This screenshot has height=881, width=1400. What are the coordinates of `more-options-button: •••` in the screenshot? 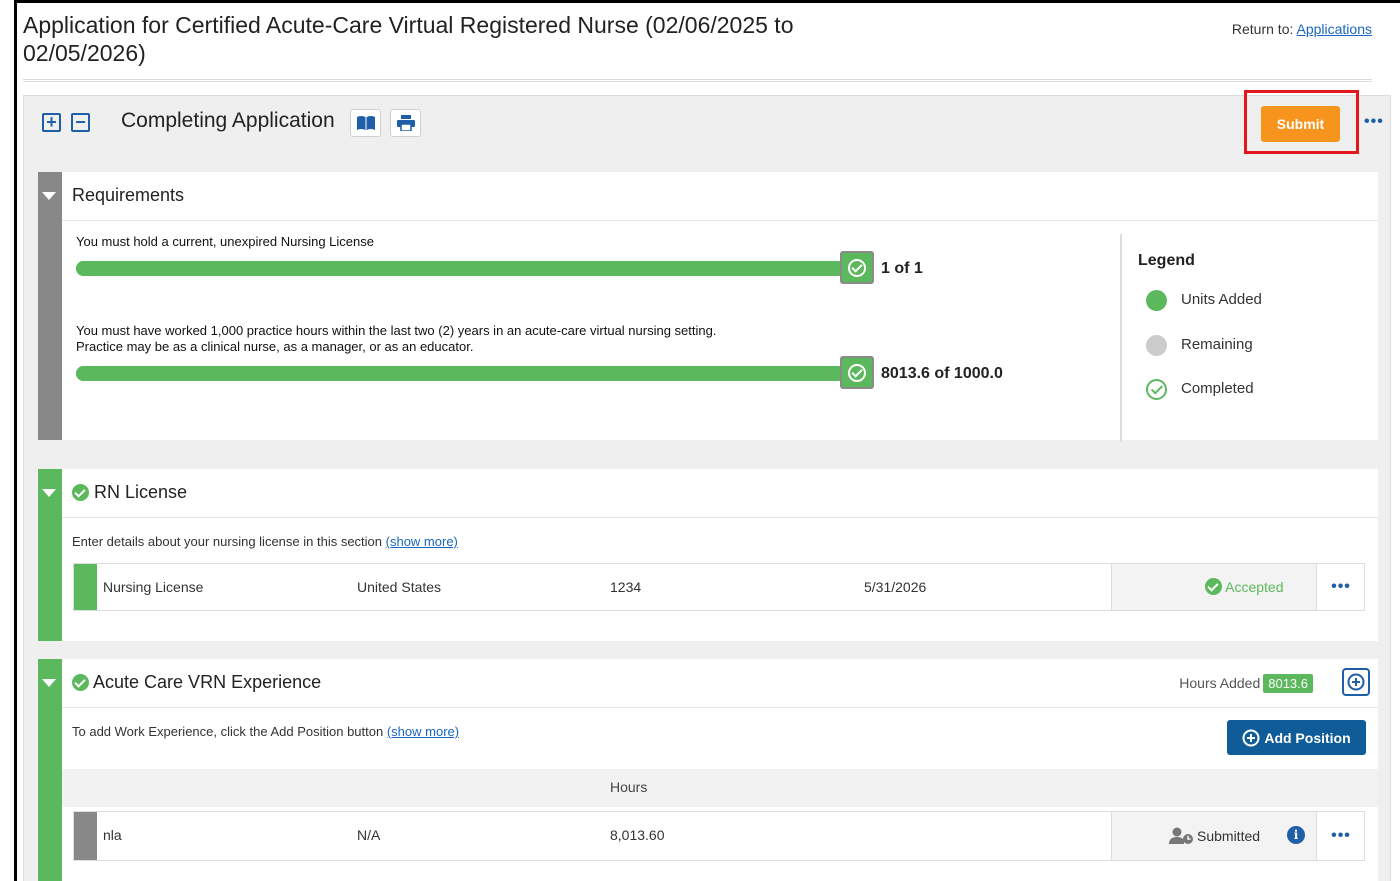 It's located at (1374, 122).